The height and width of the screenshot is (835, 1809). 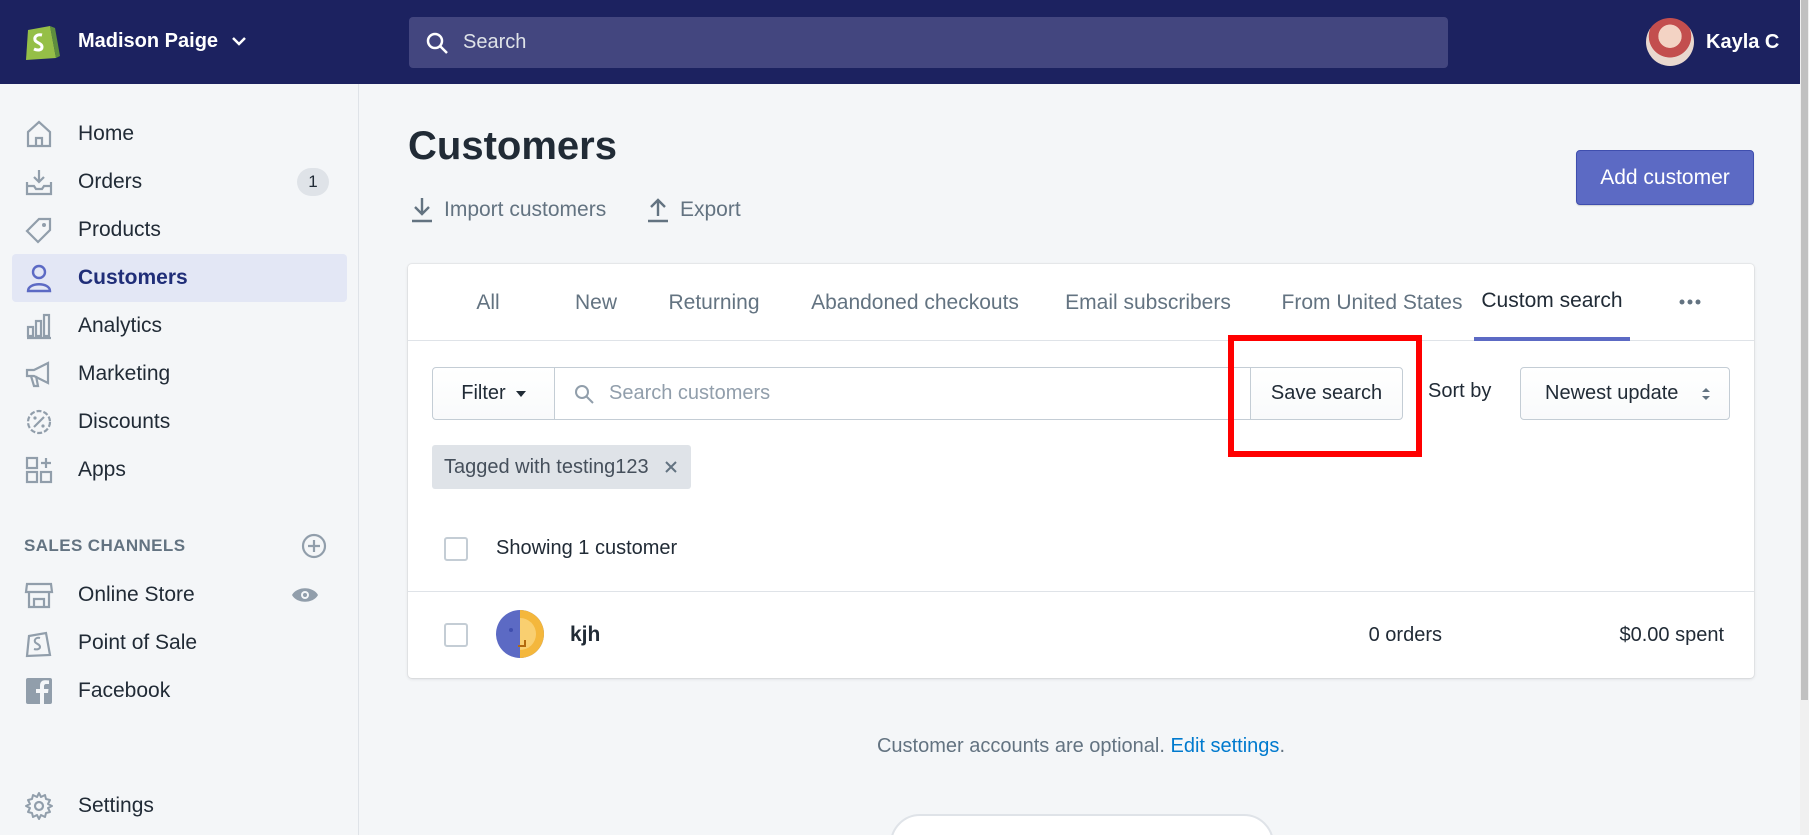 I want to click on tab-all: All, so click(x=488, y=302).